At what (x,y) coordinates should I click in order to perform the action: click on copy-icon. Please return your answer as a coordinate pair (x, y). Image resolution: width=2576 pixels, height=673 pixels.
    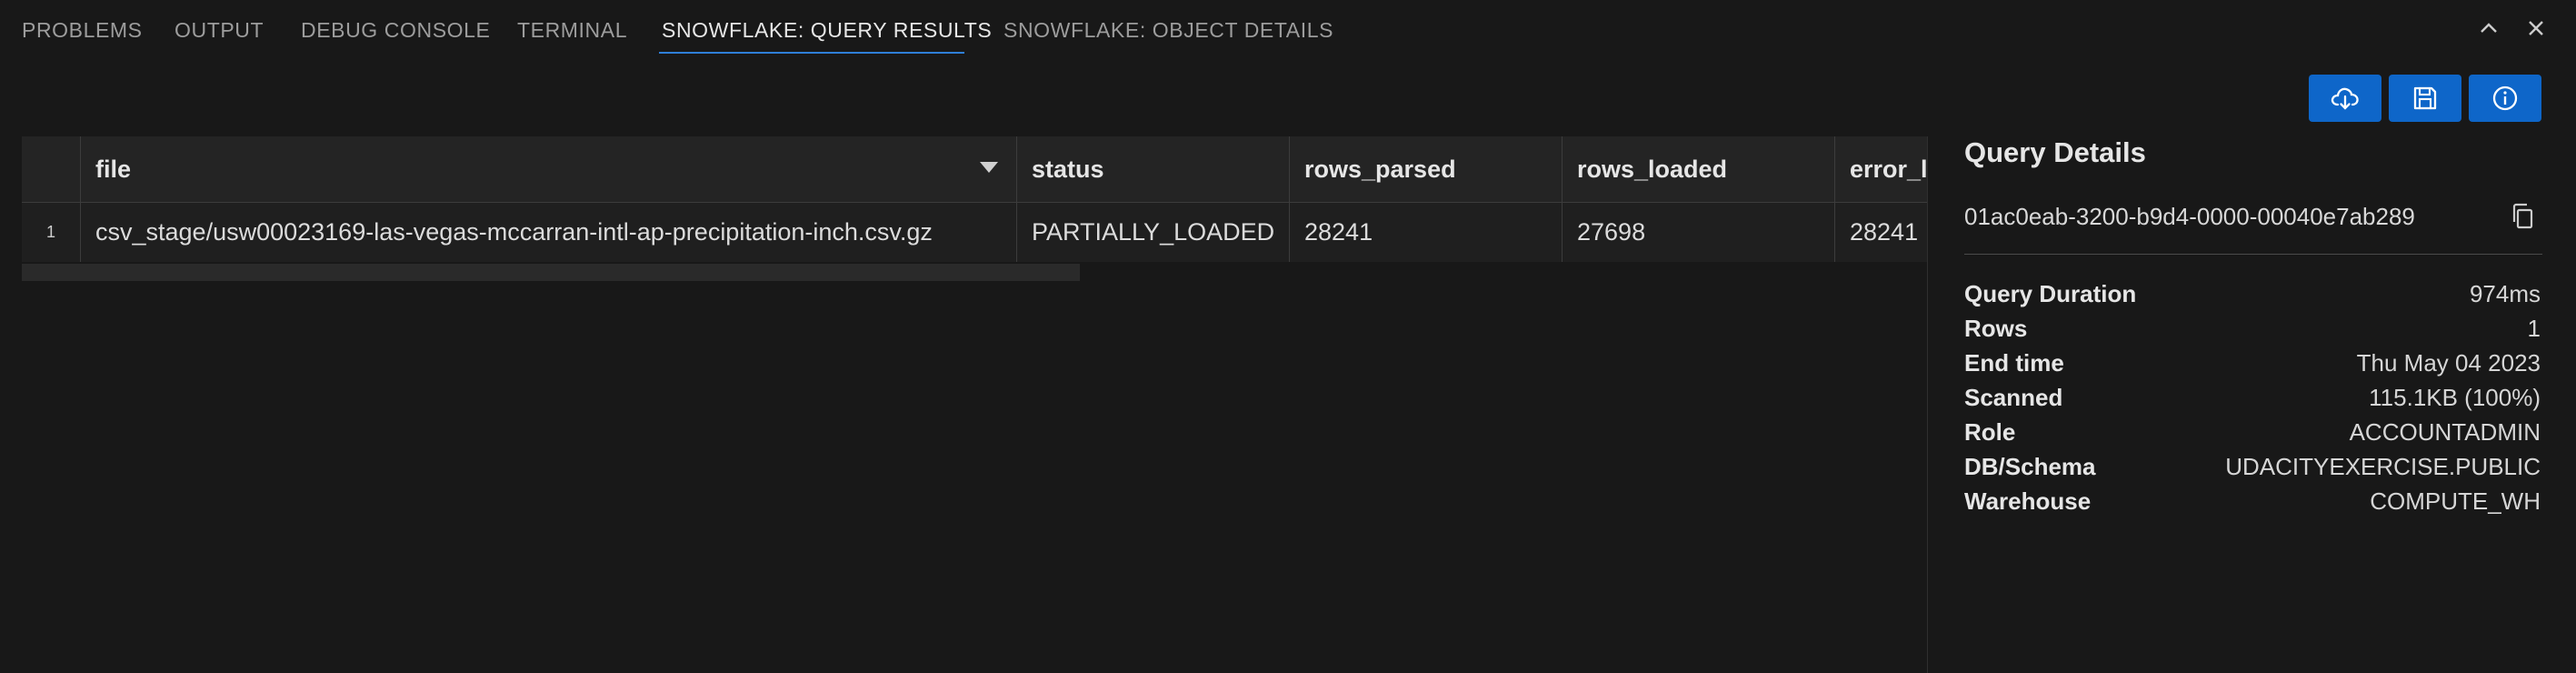
    Looking at the image, I should click on (2523, 217).